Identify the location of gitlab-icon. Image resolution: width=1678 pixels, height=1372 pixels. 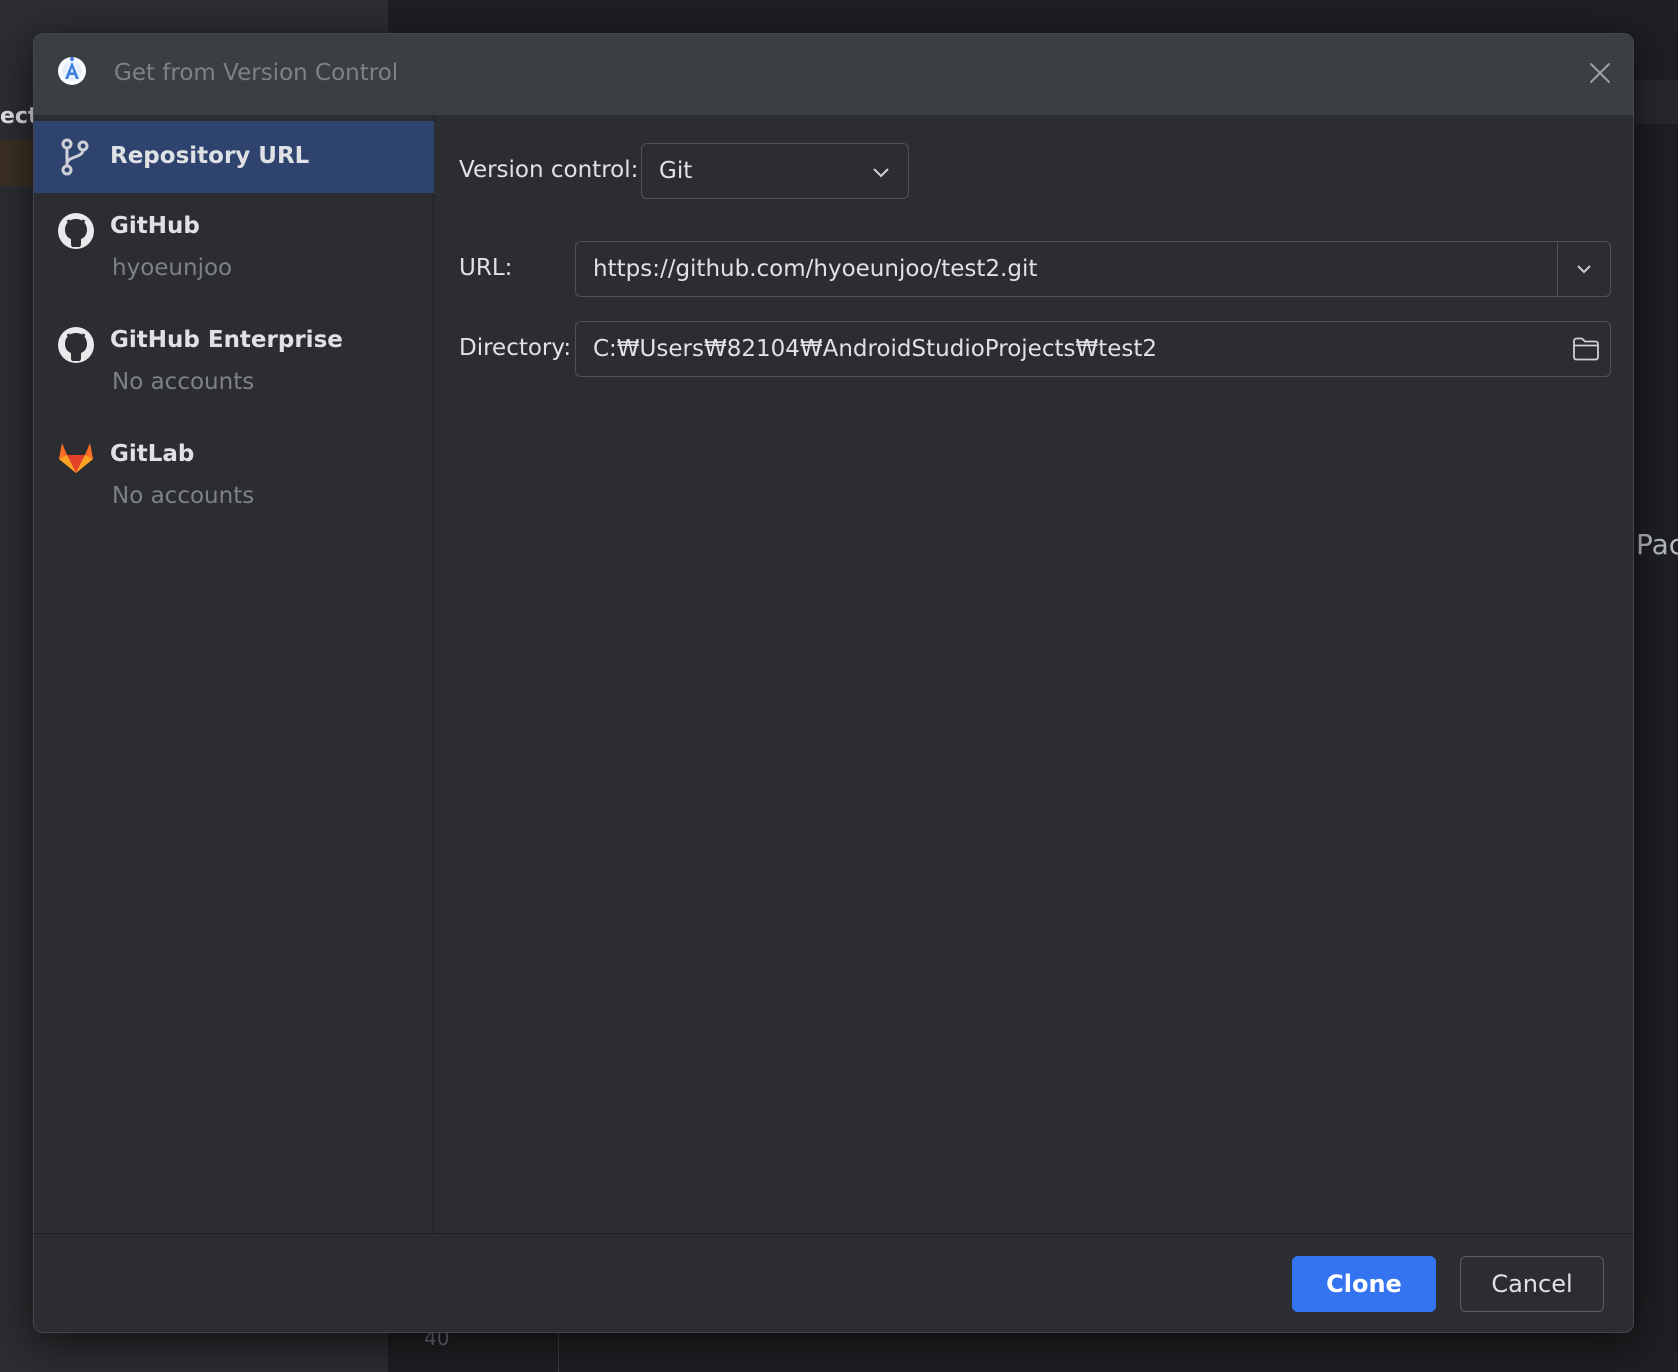
(76, 458).